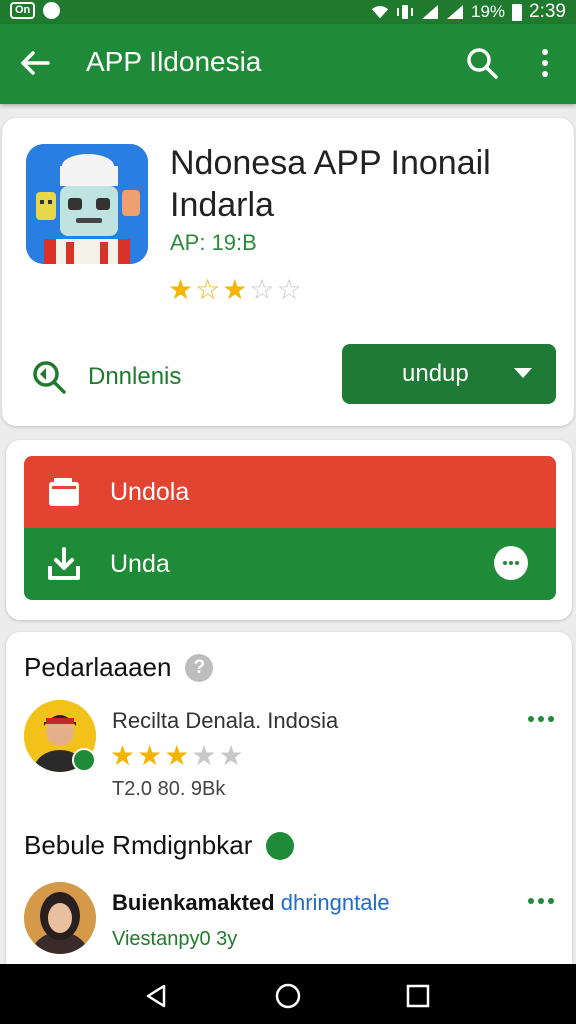  I want to click on notification-box-icon: On, so click(23, 10).